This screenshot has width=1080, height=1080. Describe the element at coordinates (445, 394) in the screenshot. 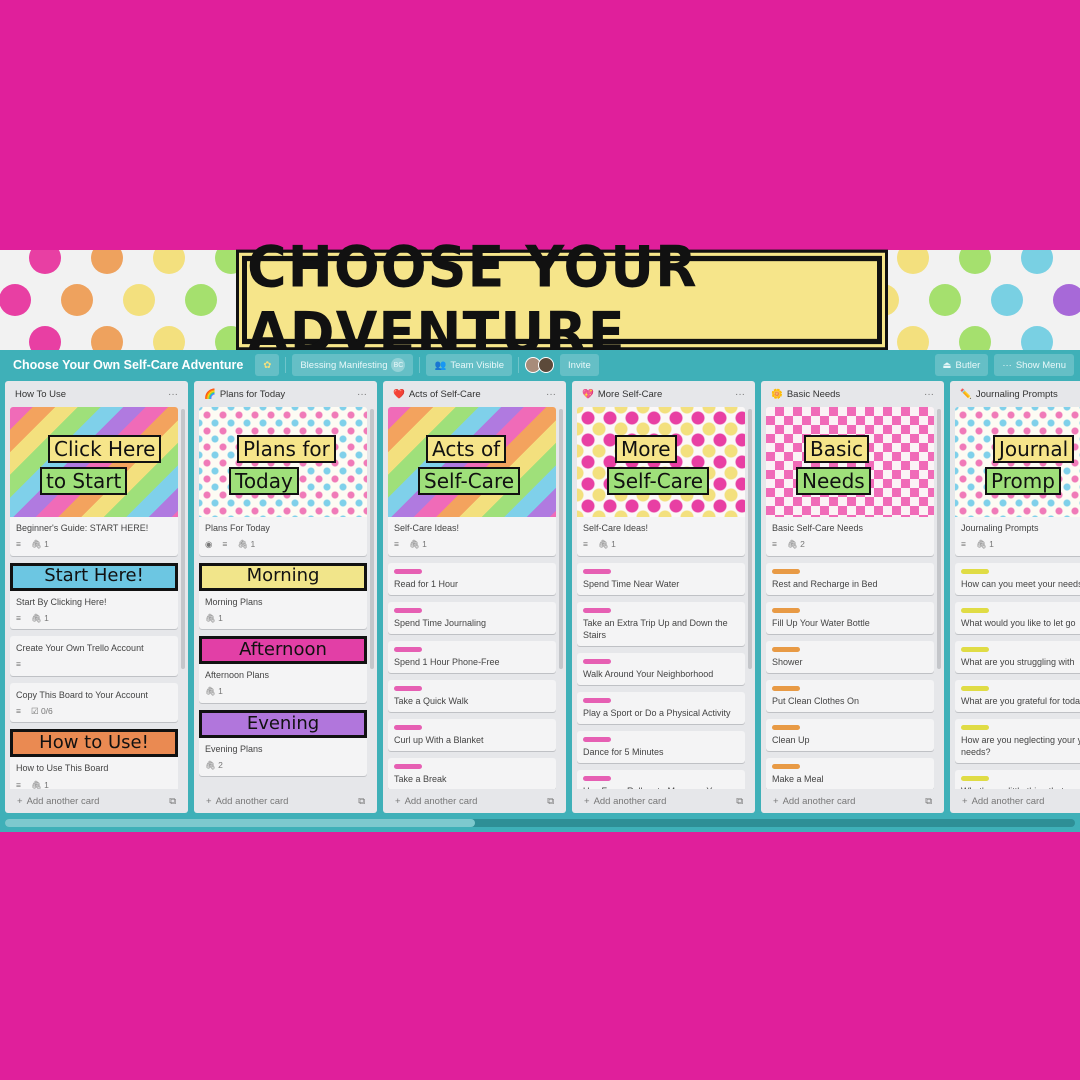

I see `list-title: Acts of Self-Care` at that location.